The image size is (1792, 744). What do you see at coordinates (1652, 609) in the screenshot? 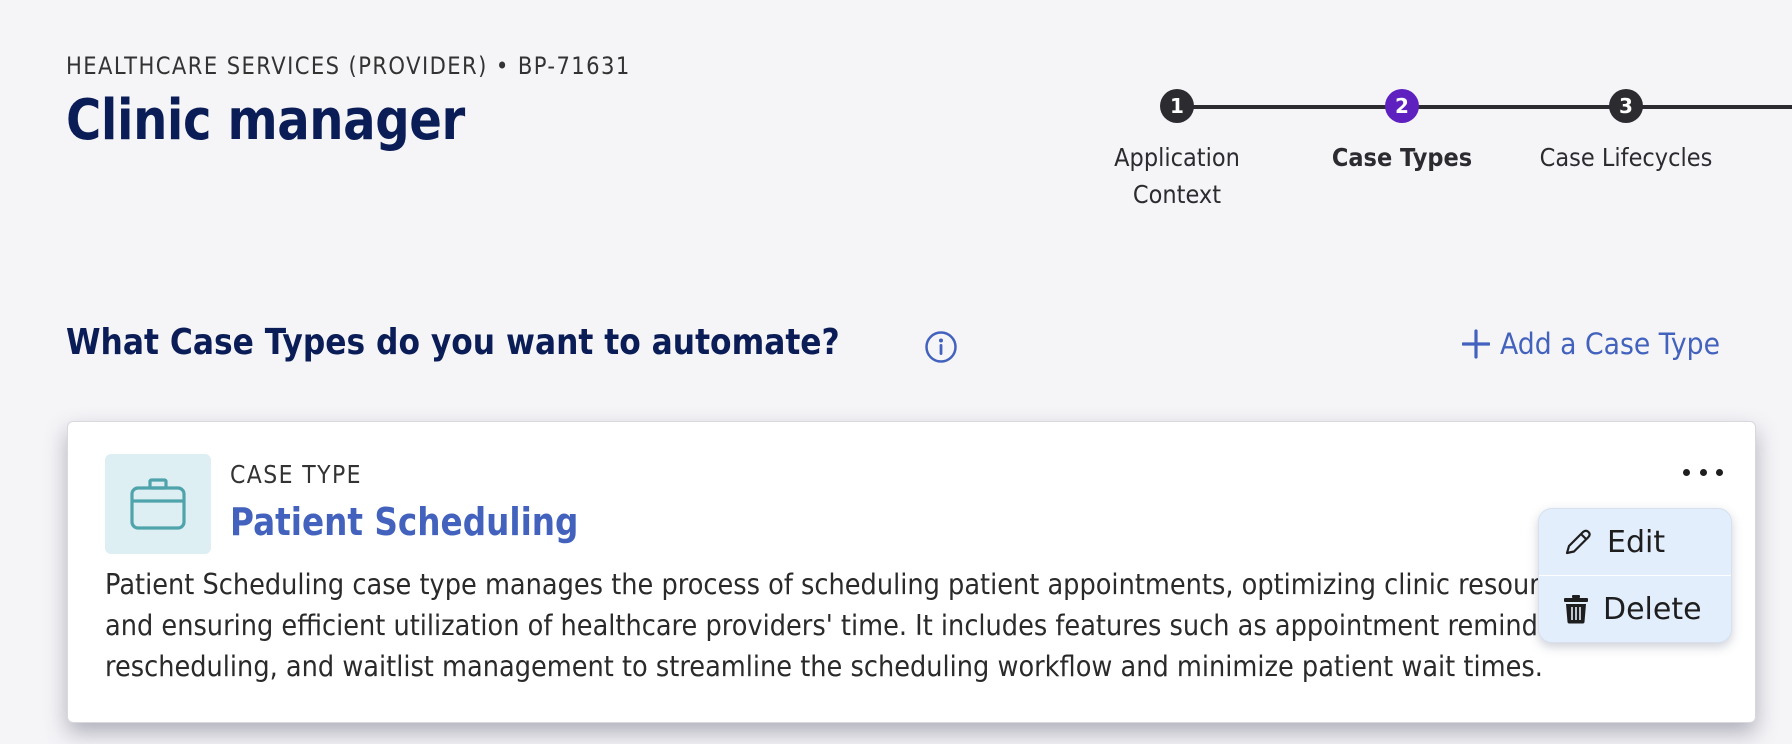
I see `menu-item-label: Delete` at bounding box center [1652, 609].